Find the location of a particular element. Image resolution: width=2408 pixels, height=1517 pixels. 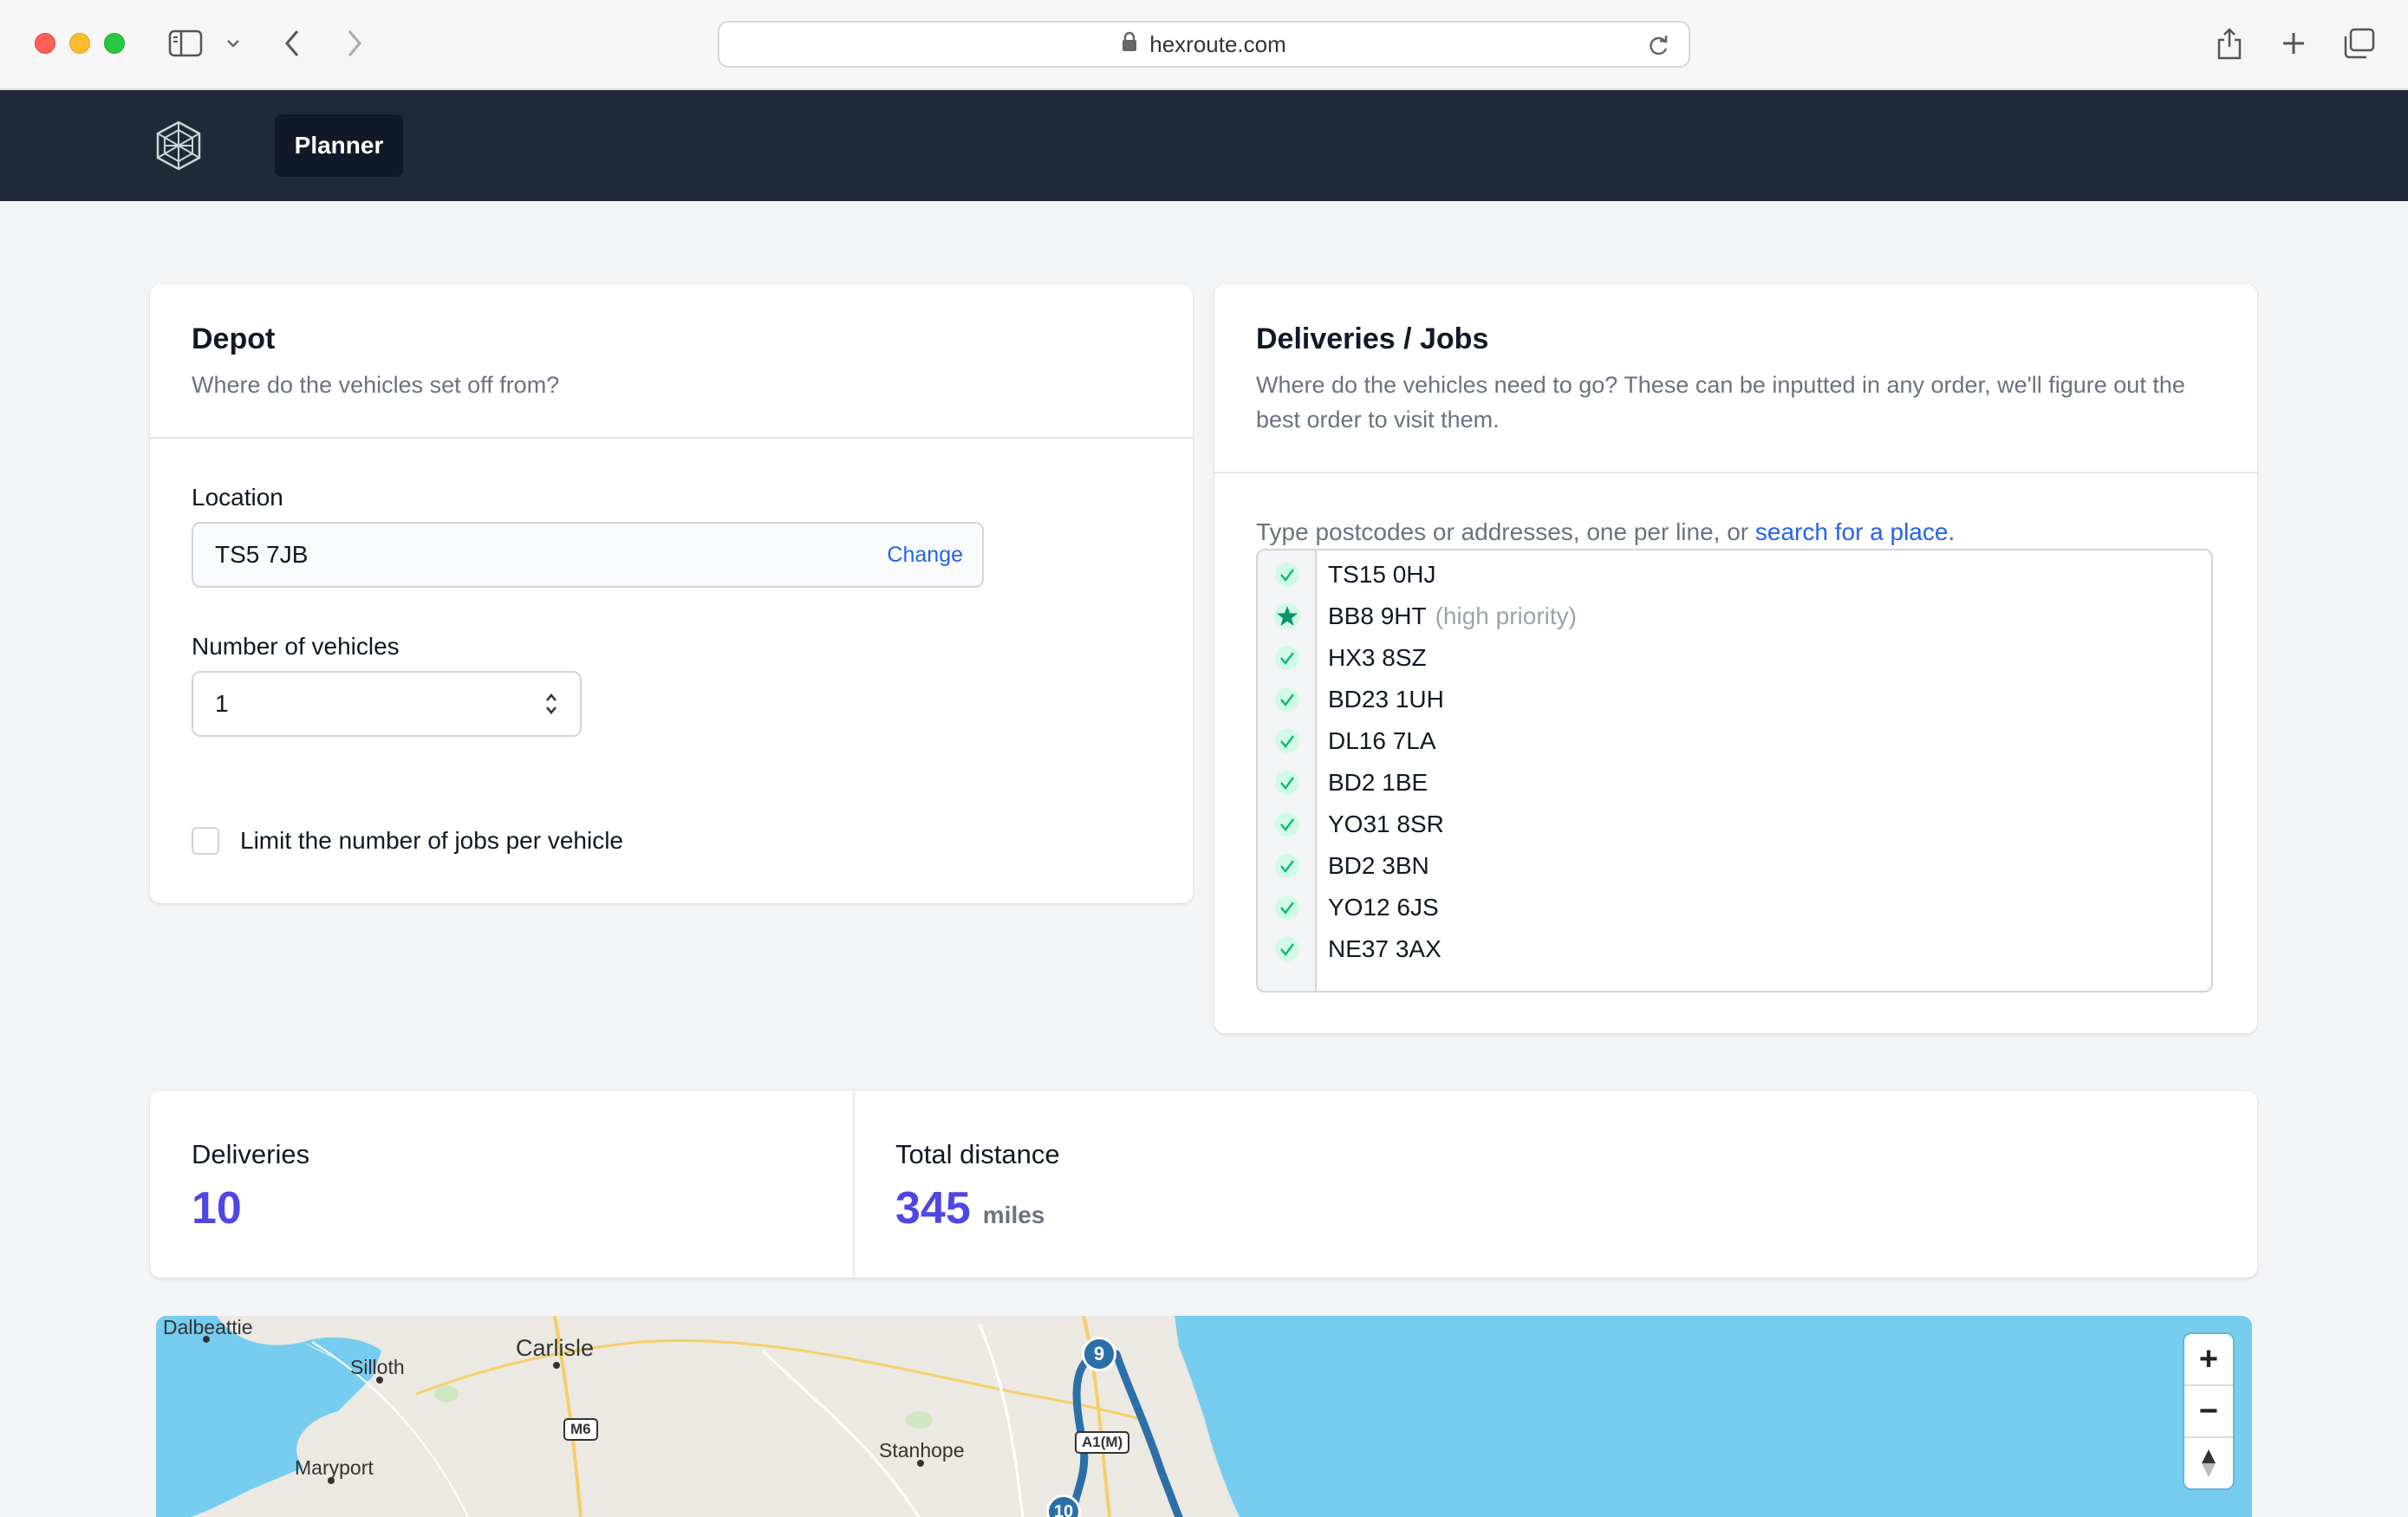

sidebar-toggle-icon is located at coordinates (185, 43).